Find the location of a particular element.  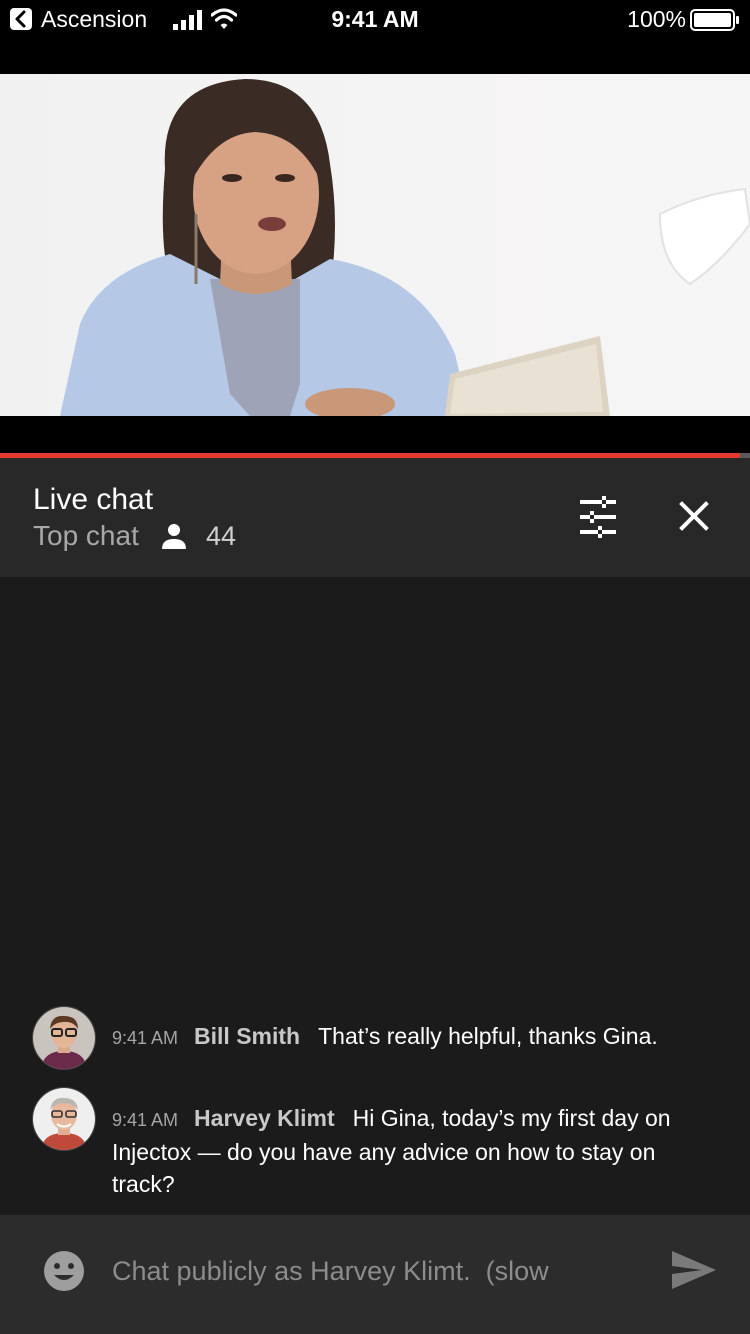

message-body: That’s really helpful, thanks Gina. is located at coordinates (488, 1036).